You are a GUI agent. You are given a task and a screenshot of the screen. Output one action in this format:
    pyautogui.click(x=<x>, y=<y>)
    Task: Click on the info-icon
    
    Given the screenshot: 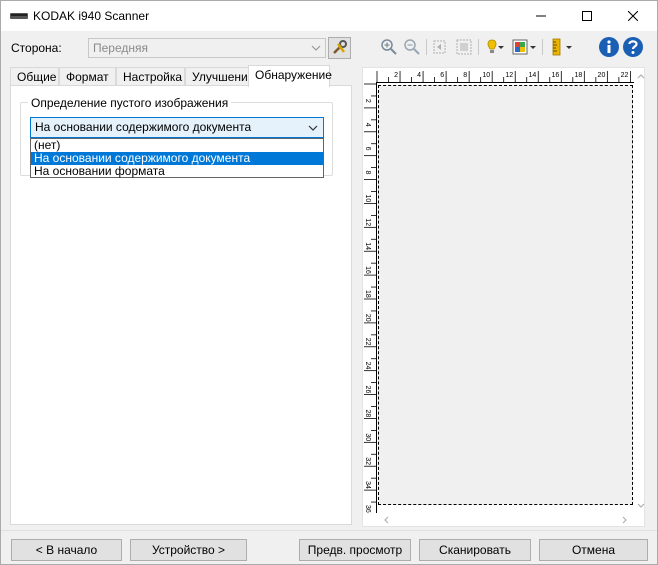 What is the action you would take?
    pyautogui.click(x=609, y=47)
    